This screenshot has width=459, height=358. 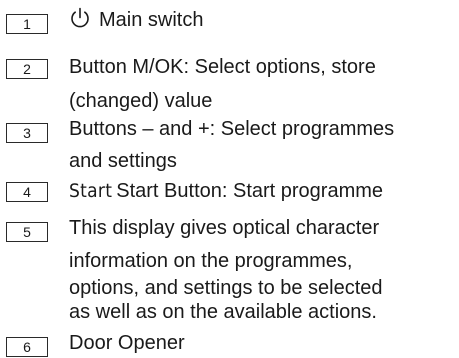 What do you see at coordinates (261, 343) in the screenshot?
I see `item-description: Door Opener` at bounding box center [261, 343].